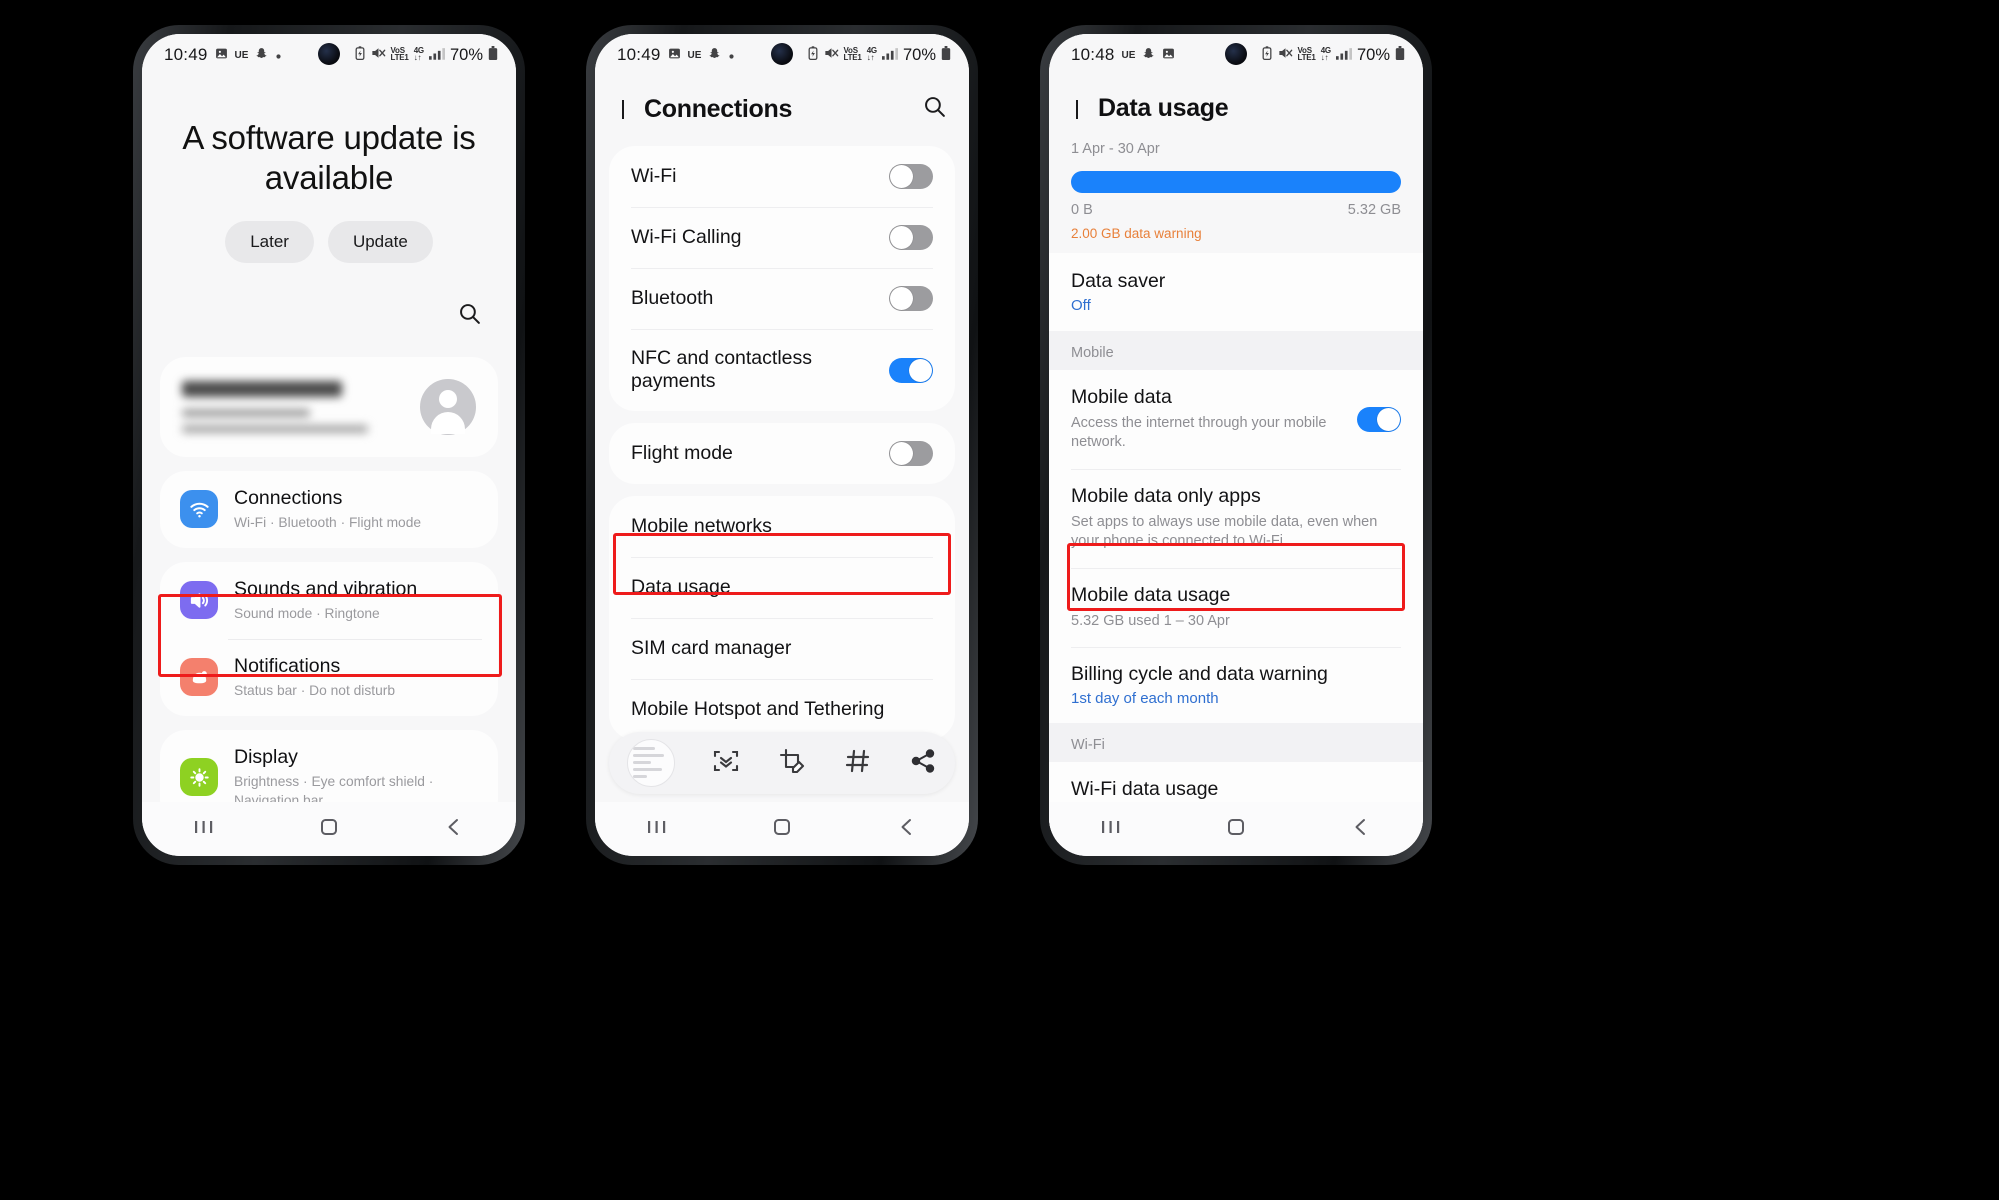 This screenshot has height=1200, width=1999. I want to click on dot-icon, so click(731, 55).